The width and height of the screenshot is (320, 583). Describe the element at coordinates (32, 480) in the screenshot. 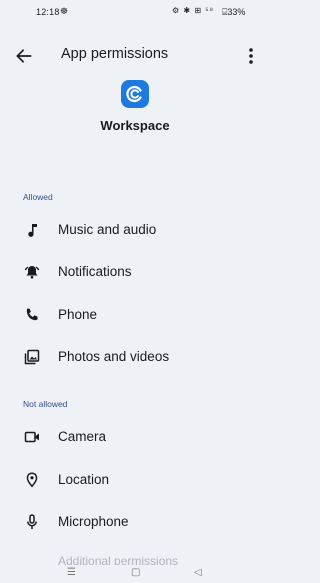

I see `location-pin-icon` at that location.